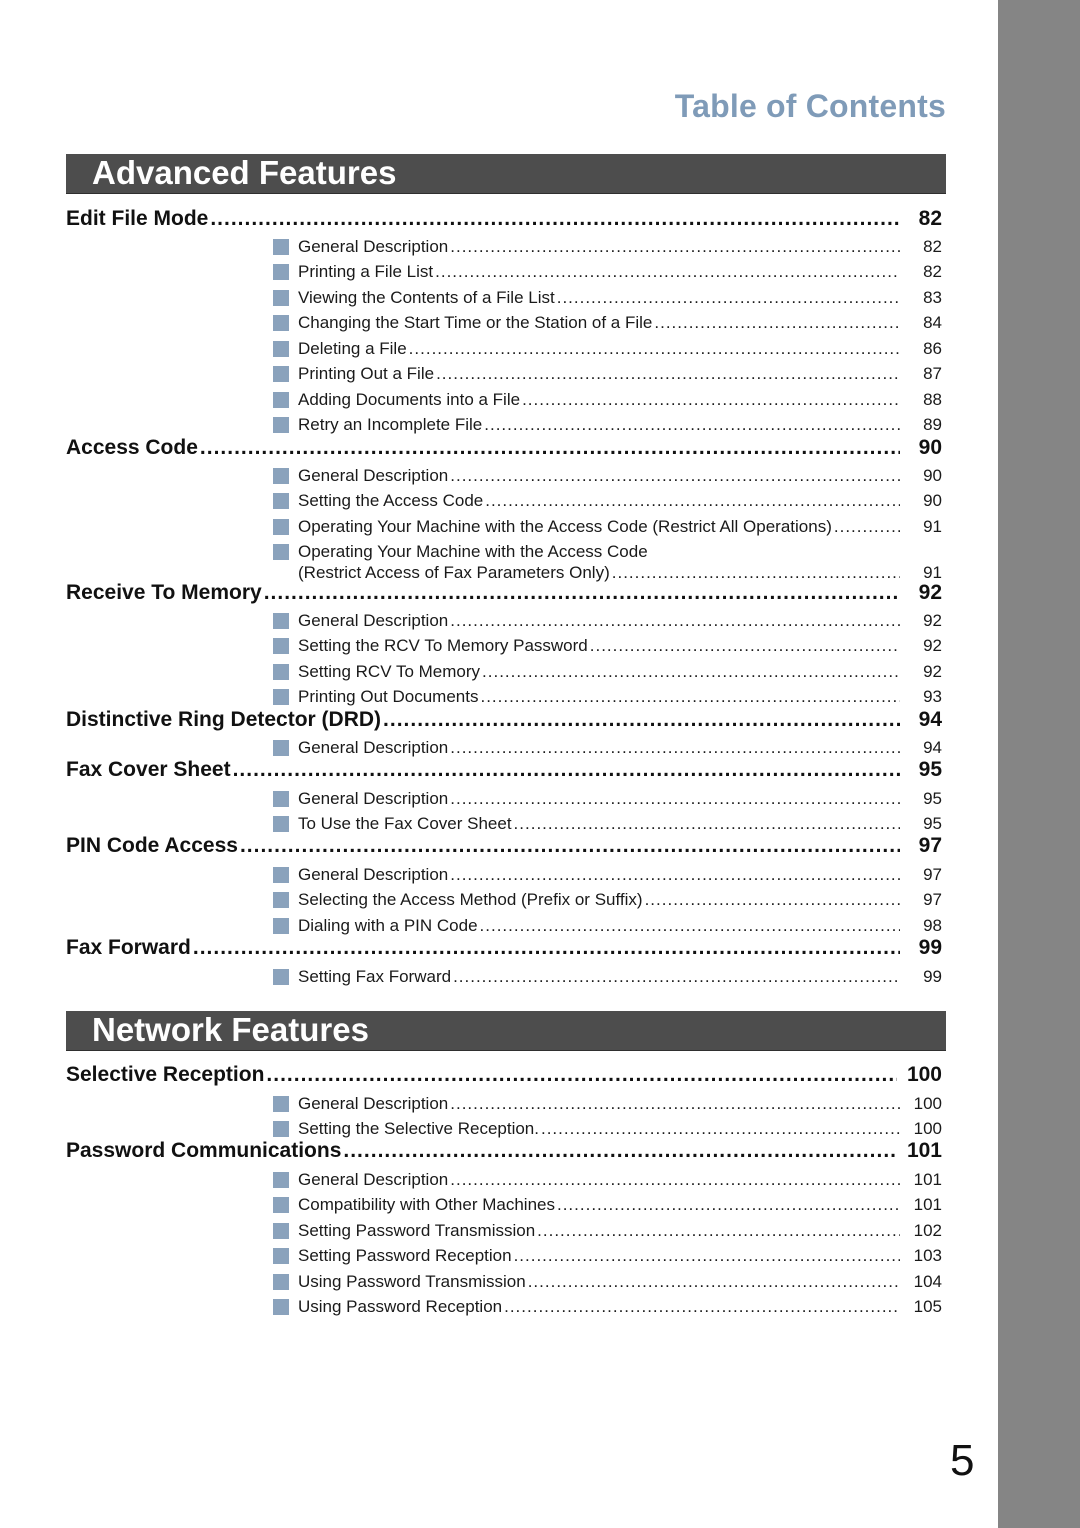  Describe the element at coordinates (132, 447) in the screenshot. I see `toc-entry-label: Access Code` at that location.